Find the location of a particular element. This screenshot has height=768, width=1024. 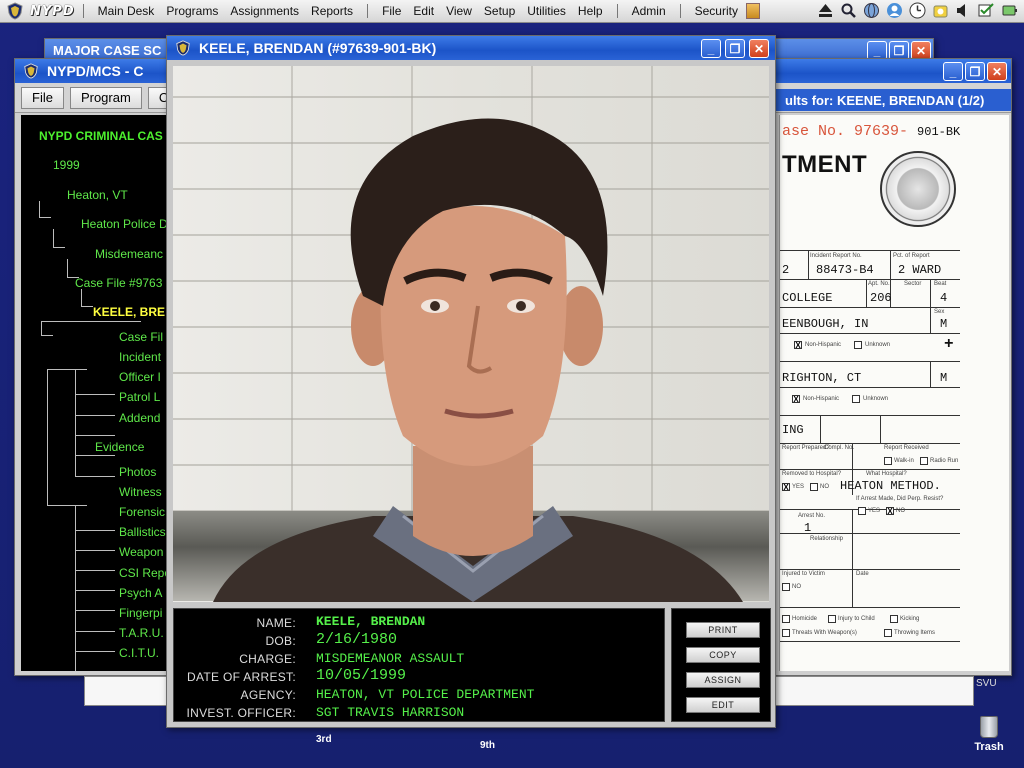

network-icon is located at coordinates (871, 10).